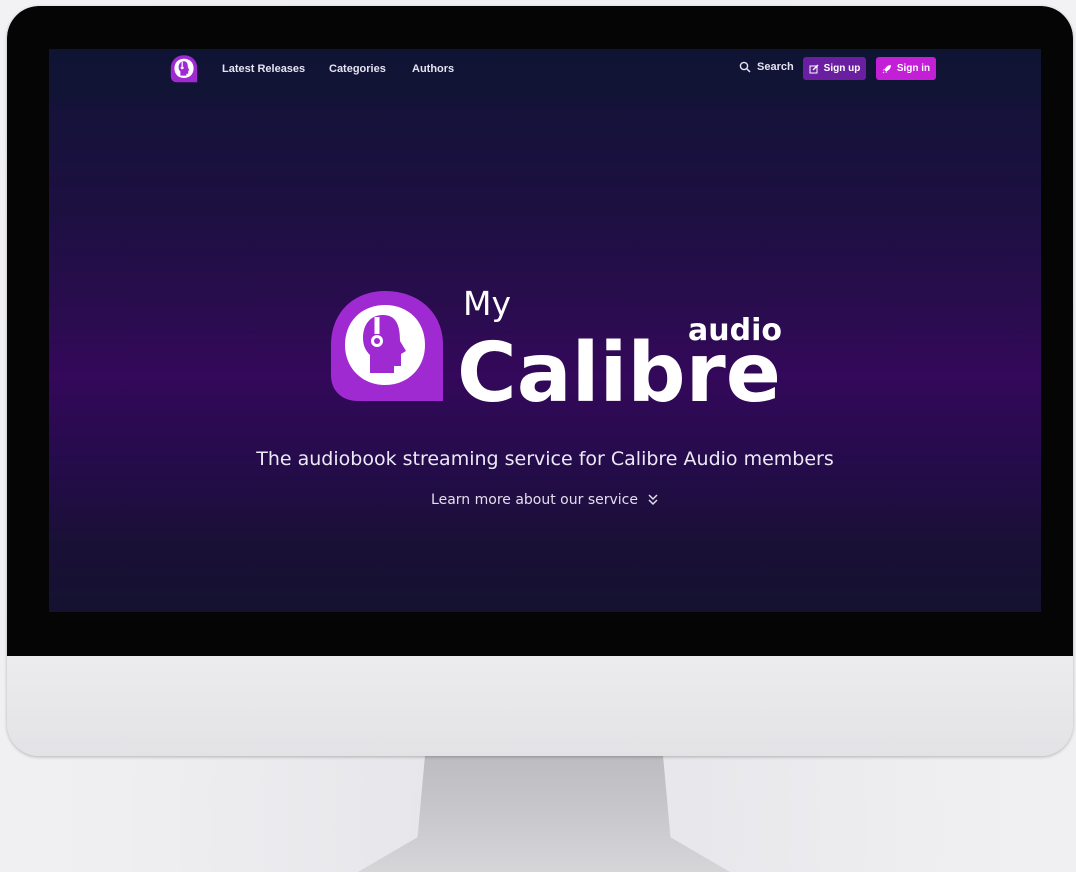 The width and height of the screenshot is (1076, 872). I want to click on brand-head-icon, so click(387, 346).